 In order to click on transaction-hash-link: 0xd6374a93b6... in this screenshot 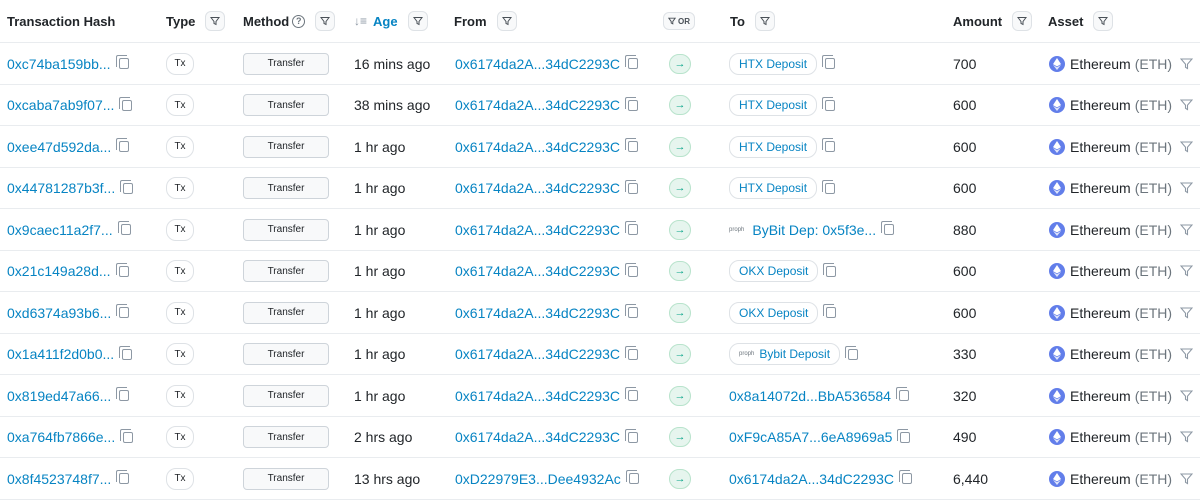, I will do `click(59, 313)`.